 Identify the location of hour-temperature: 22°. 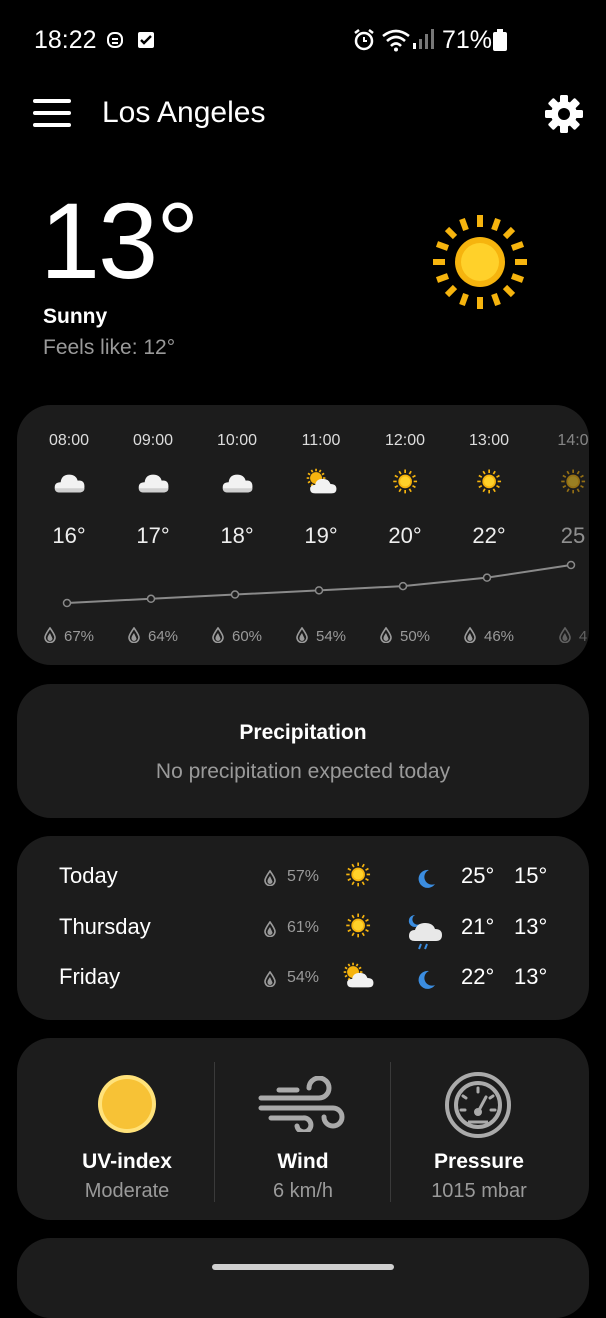
(489, 535).